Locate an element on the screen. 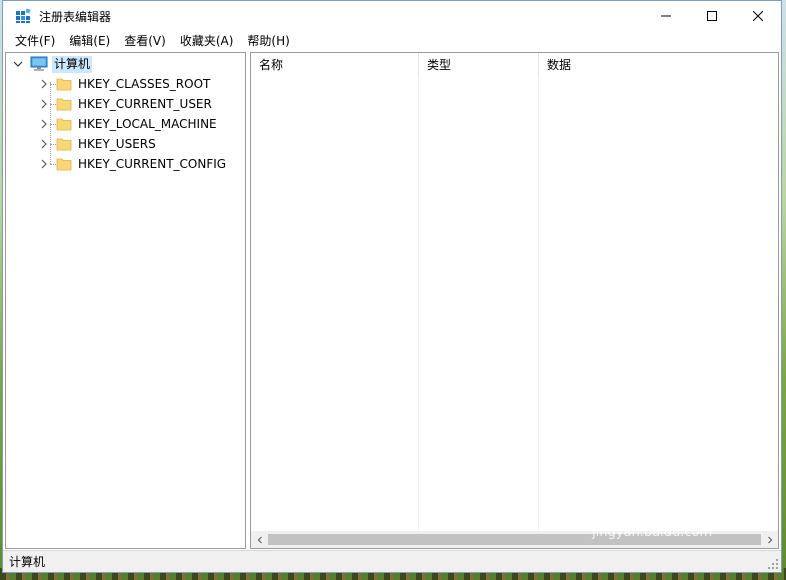 The image size is (786, 580). minimize-icon is located at coordinates (666, 16).